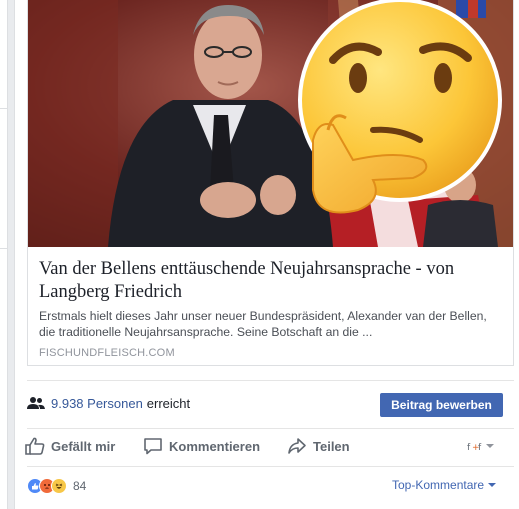 This screenshot has width=519, height=509. I want to click on reach-suffix: erreicht, so click(168, 403).